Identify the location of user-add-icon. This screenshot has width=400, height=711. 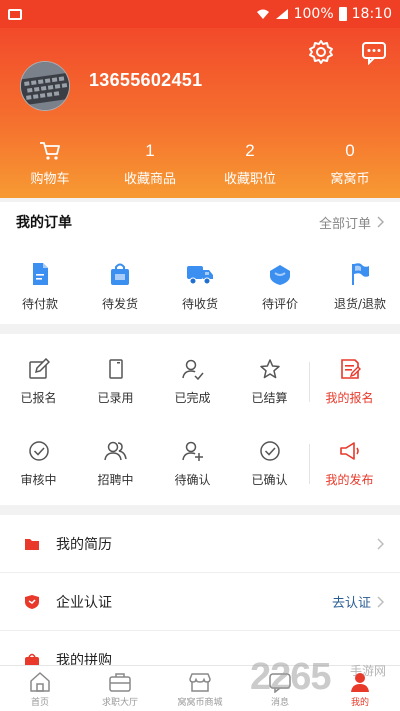
(192, 451).